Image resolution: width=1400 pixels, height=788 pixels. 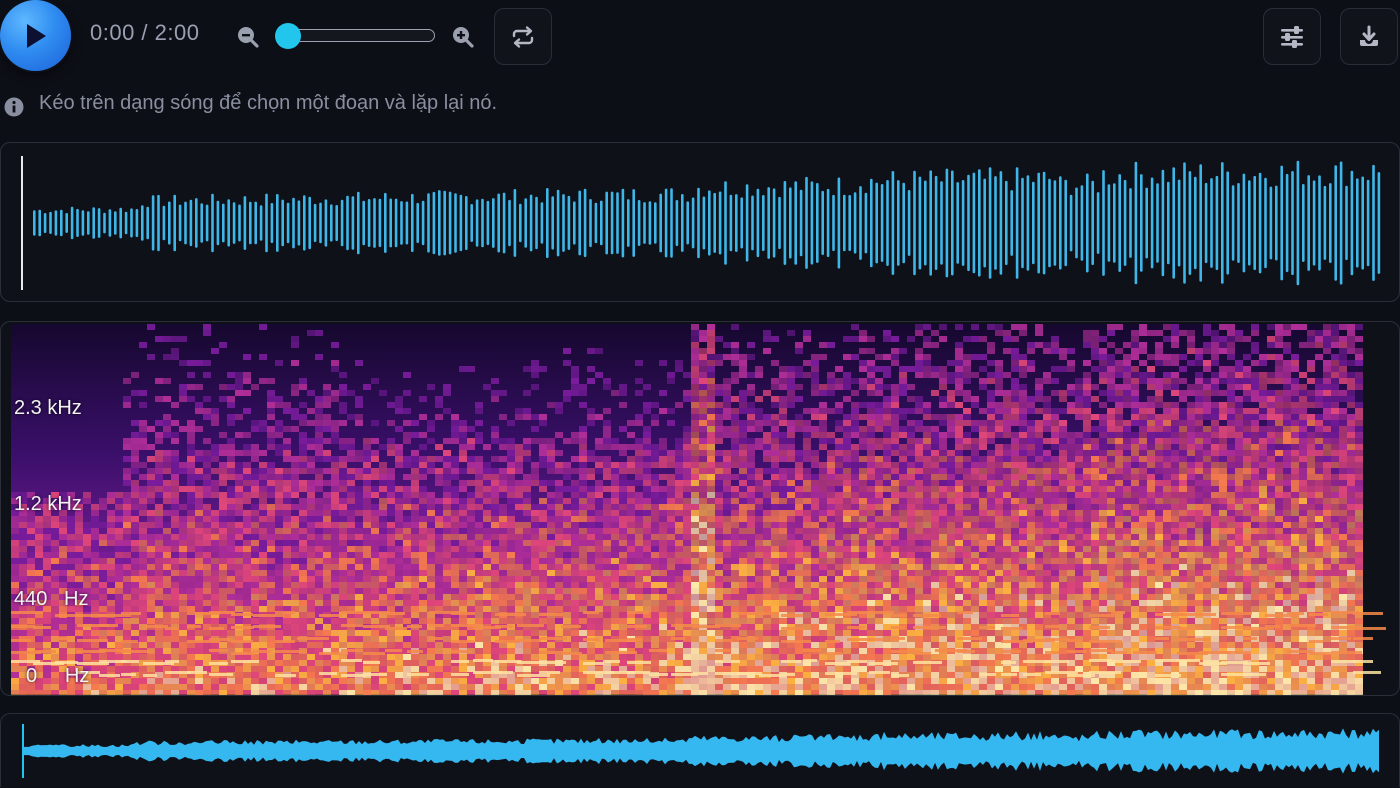 I want to click on play-button, so click(x=35, y=35).